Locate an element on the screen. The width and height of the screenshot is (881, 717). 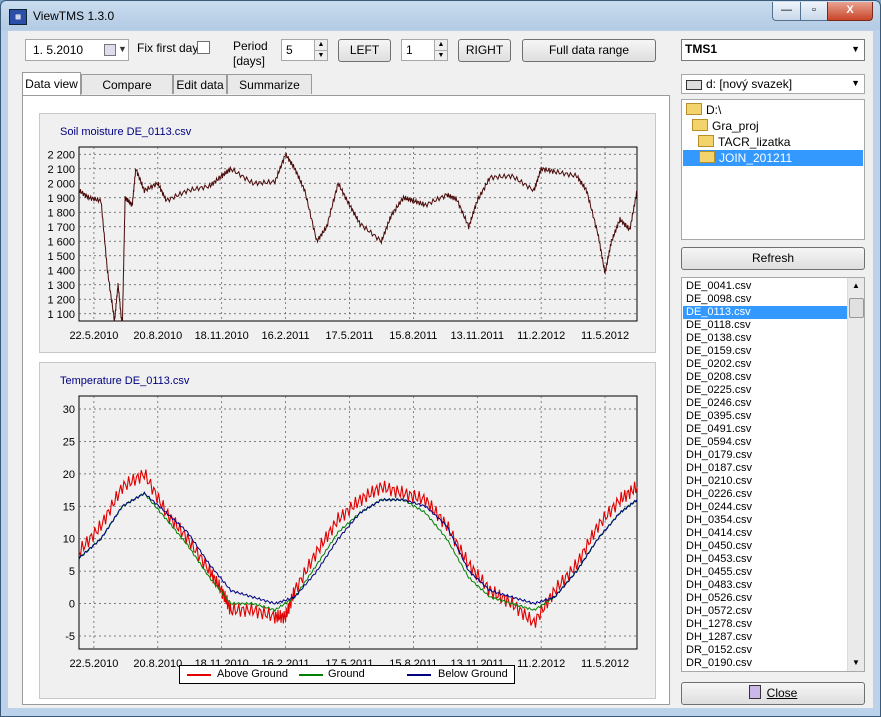
file-list-item: DH_1278.csv is located at coordinates (765, 624).